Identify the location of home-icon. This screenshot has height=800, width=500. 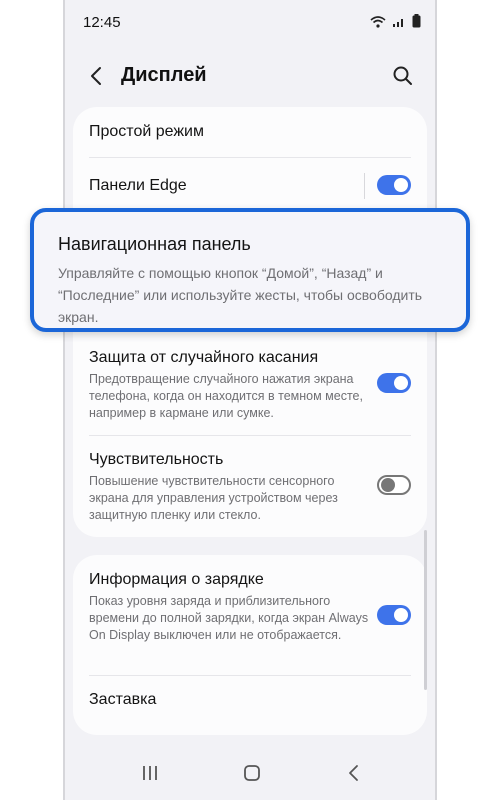
(252, 773).